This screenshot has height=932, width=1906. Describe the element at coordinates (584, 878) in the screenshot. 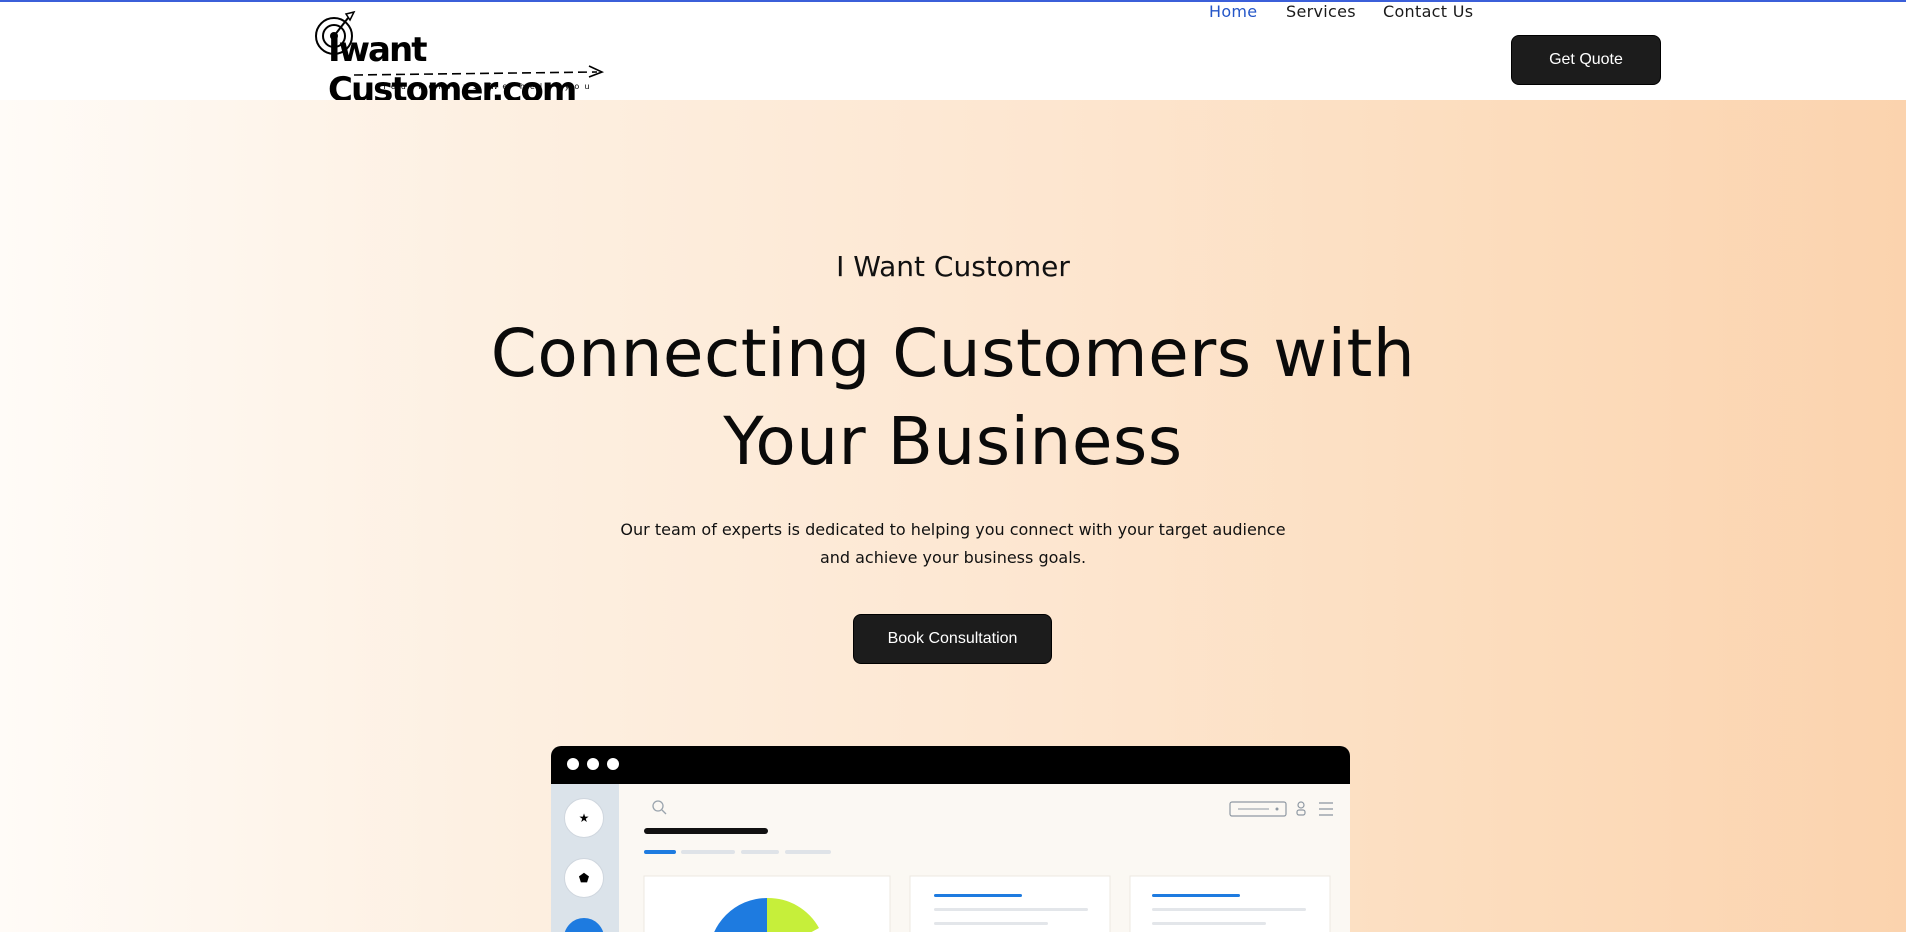

I see `pentagon-icon: ⬟` at that location.